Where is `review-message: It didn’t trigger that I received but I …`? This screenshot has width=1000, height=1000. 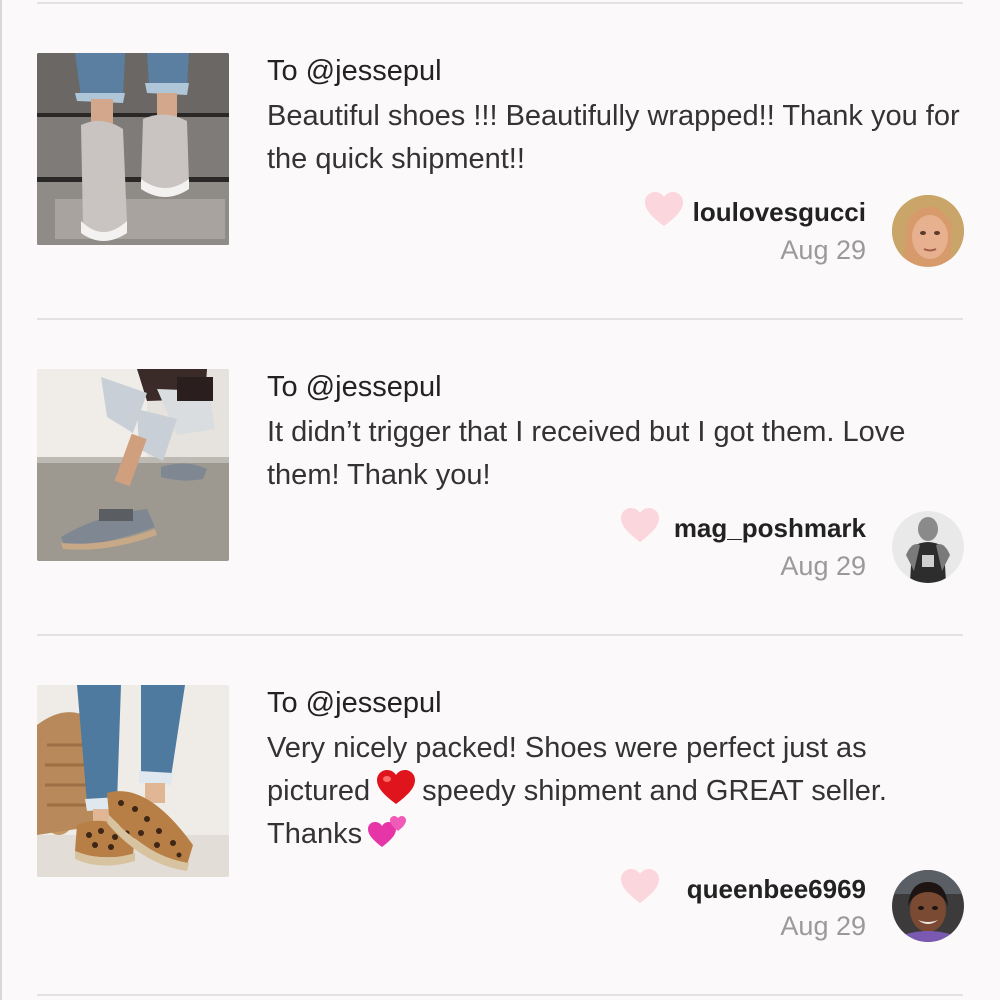 review-message: It didn’t trigger that I received but I … is located at coordinates (586, 453).